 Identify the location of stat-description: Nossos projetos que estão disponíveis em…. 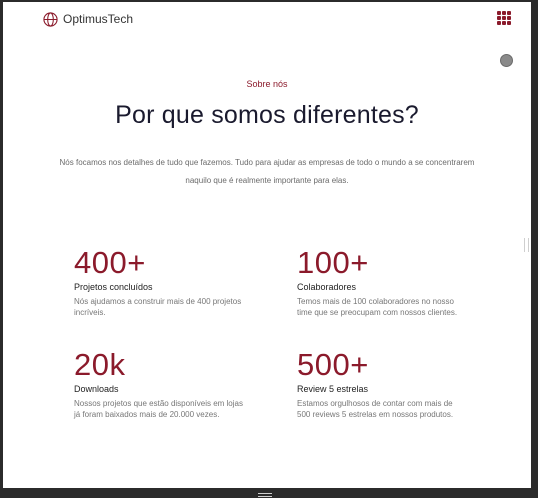
(158, 409).